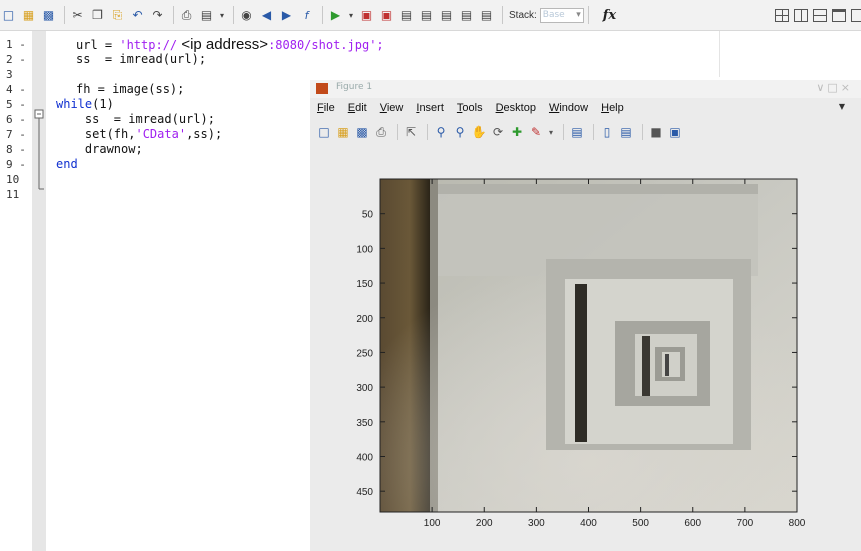  Describe the element at coordinates (577, 132) in the screenshot. I see `link-icon: ▤` at that location.